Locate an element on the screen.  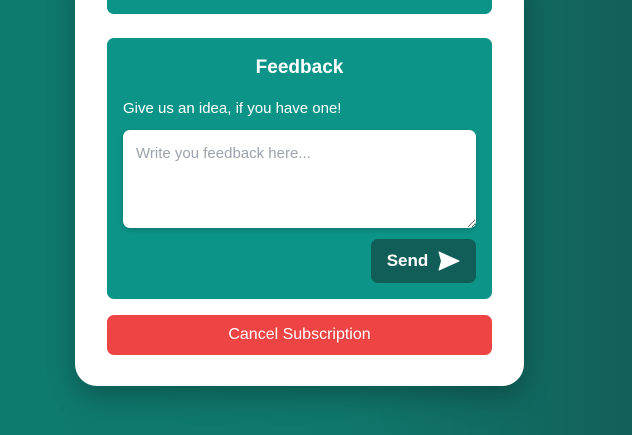
feedback-textarea is located at coordinates (299, 179).